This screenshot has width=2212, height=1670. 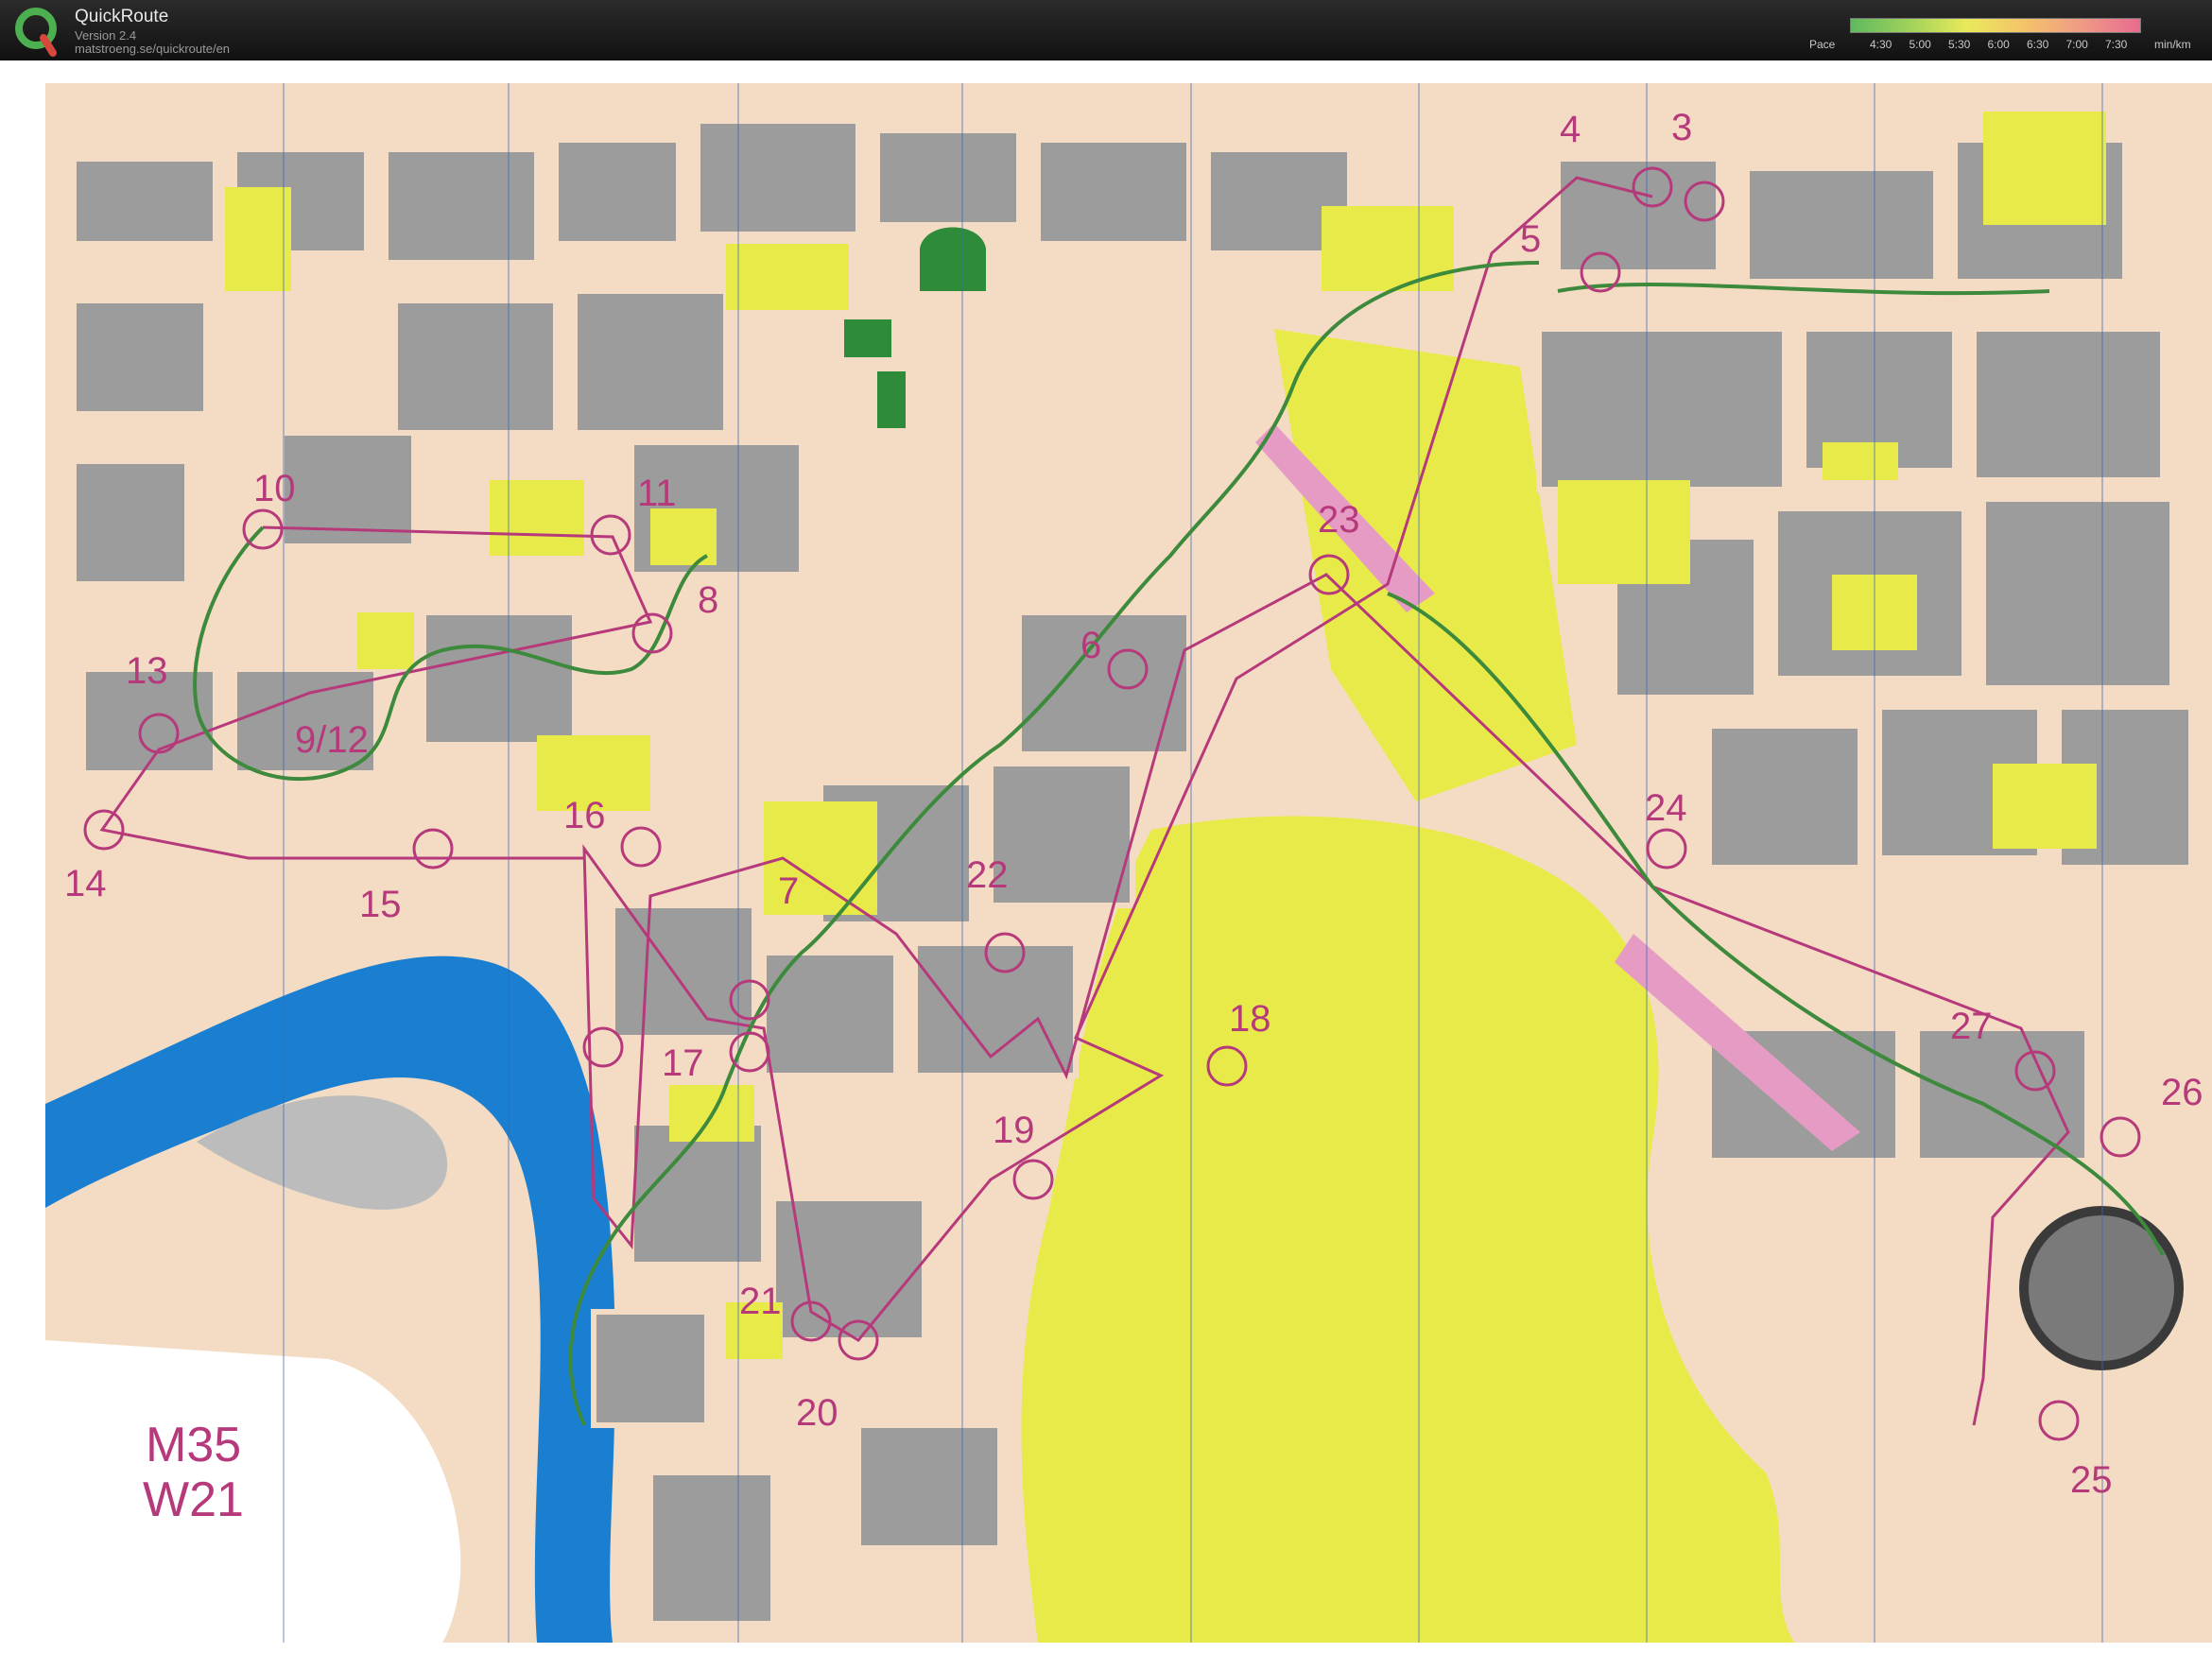 What do you see at coordinates (193, 1445) in the screenshot?
I see `class-label: M35` at bounding box center [193, 1445].